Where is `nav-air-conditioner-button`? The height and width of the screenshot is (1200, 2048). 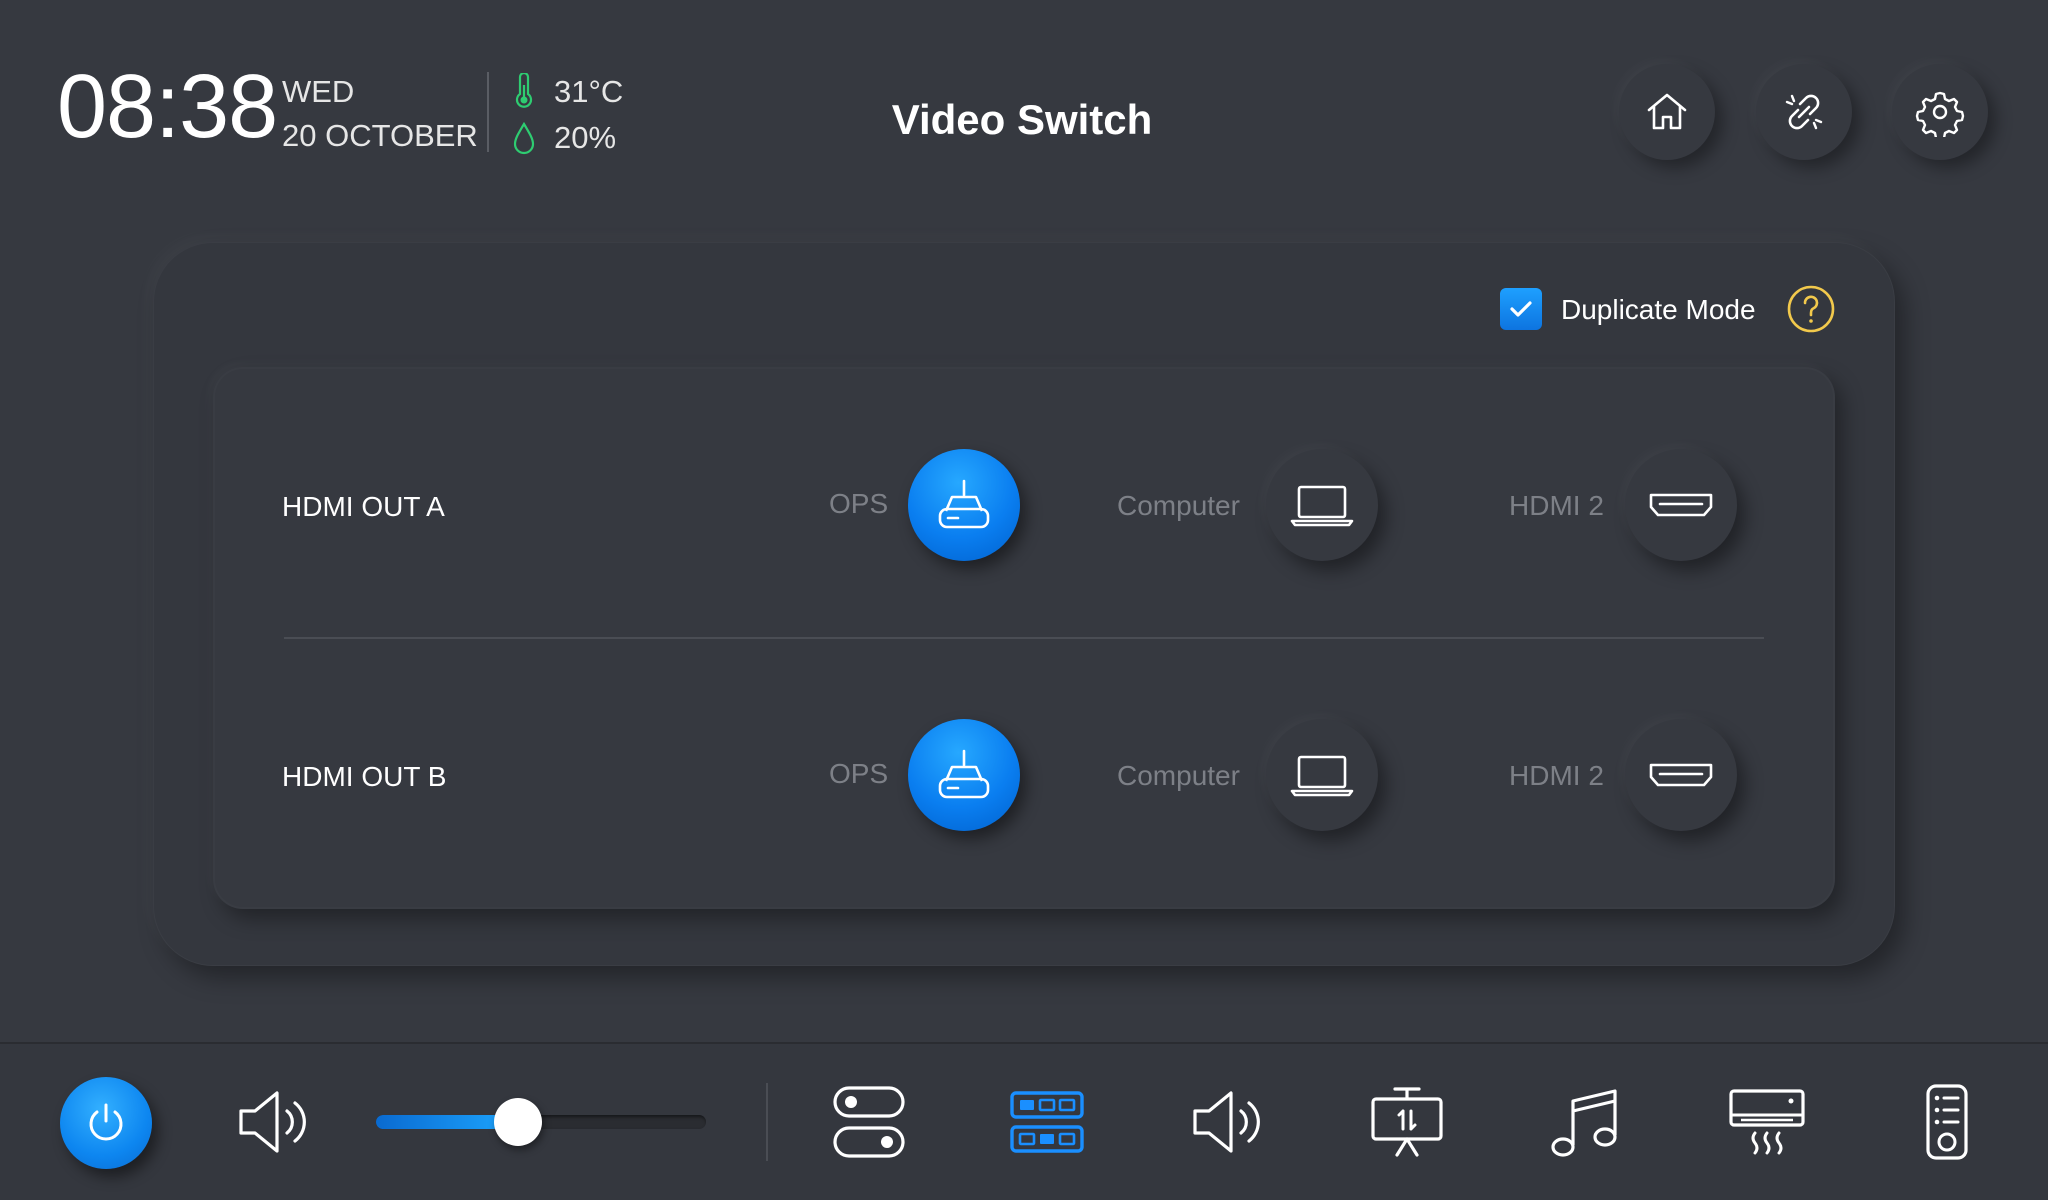 nav-air-conditioner-button is located at coordinates (1767, 1122).